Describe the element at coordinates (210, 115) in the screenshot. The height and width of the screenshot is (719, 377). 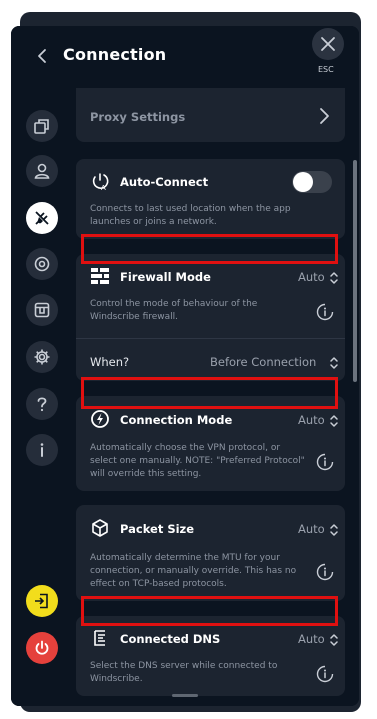
I see `proxy-settings-card: Proxy Settings` at that location.